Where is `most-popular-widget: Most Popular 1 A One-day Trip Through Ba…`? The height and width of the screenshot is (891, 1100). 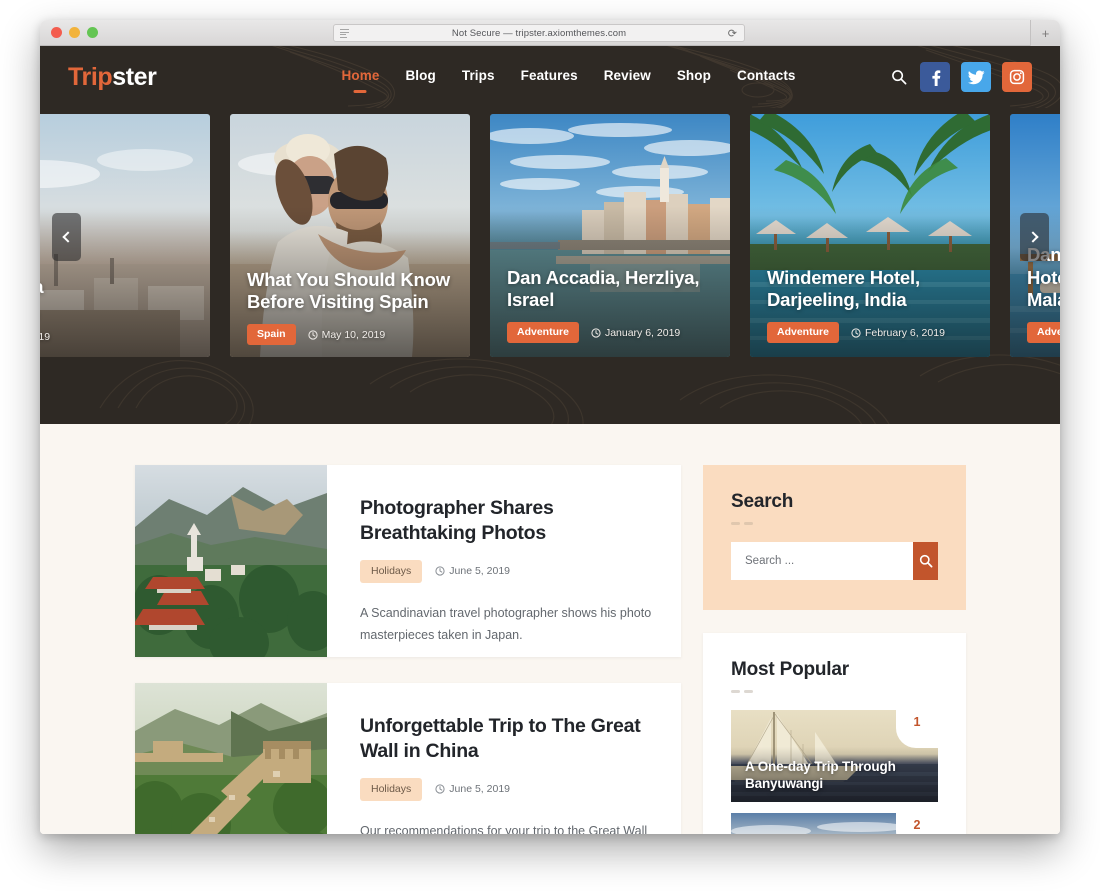 most-popular-widget: Most Popular 1 A One-day Trip Through Ba… is located at coordinates (834, 733).